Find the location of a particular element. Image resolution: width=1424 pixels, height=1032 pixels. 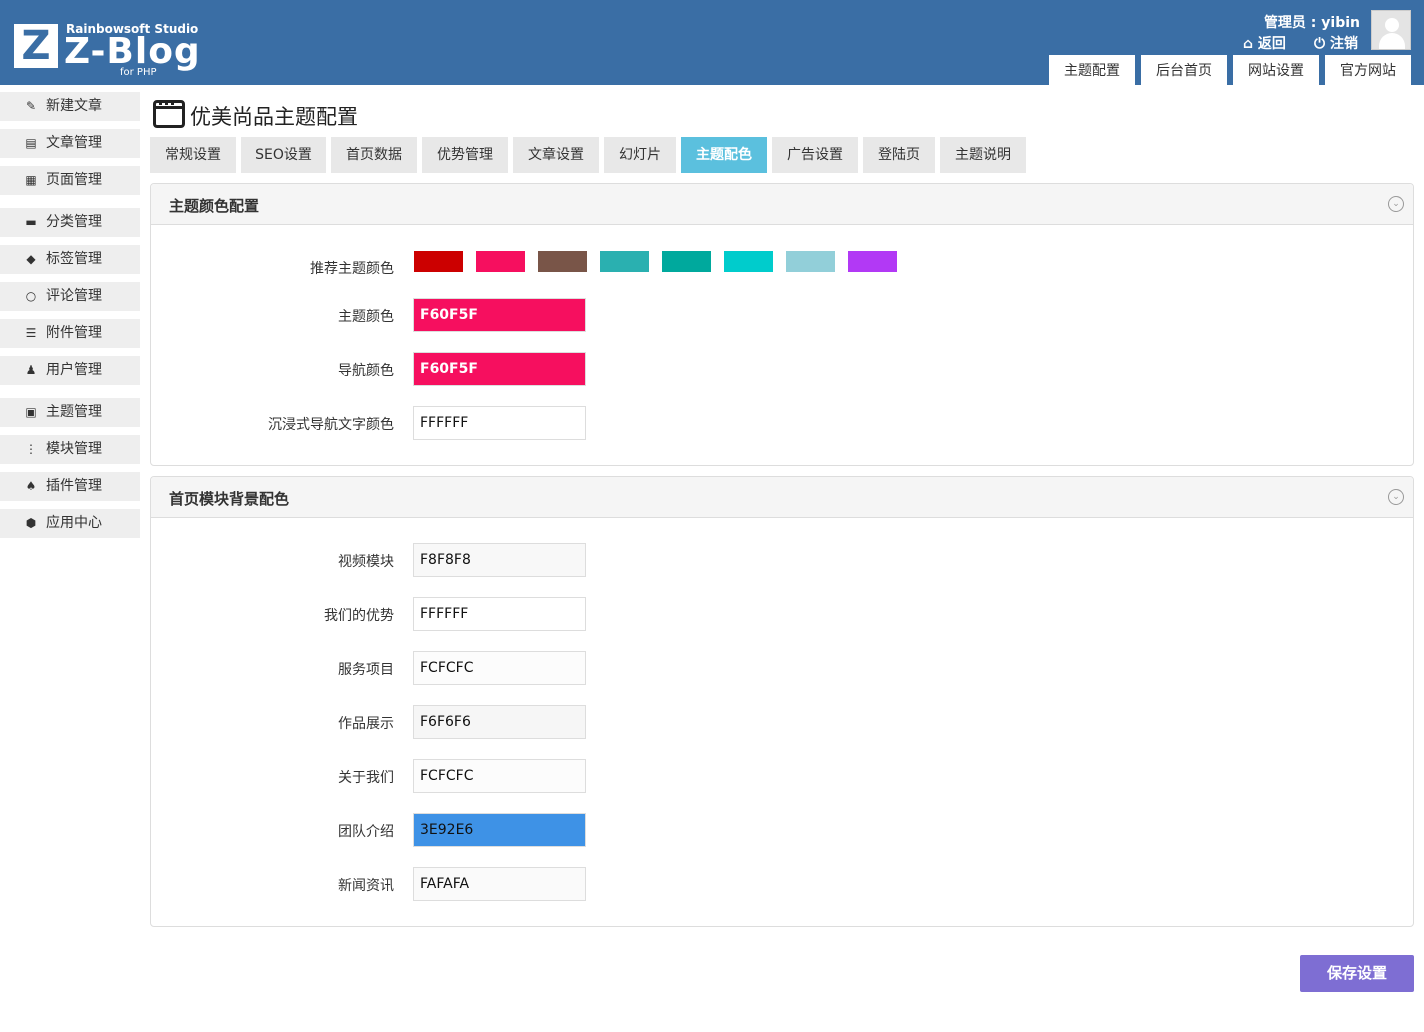

sidebar-item-attachments: ☰ 附件管理 is located at coordinates (70, 333).